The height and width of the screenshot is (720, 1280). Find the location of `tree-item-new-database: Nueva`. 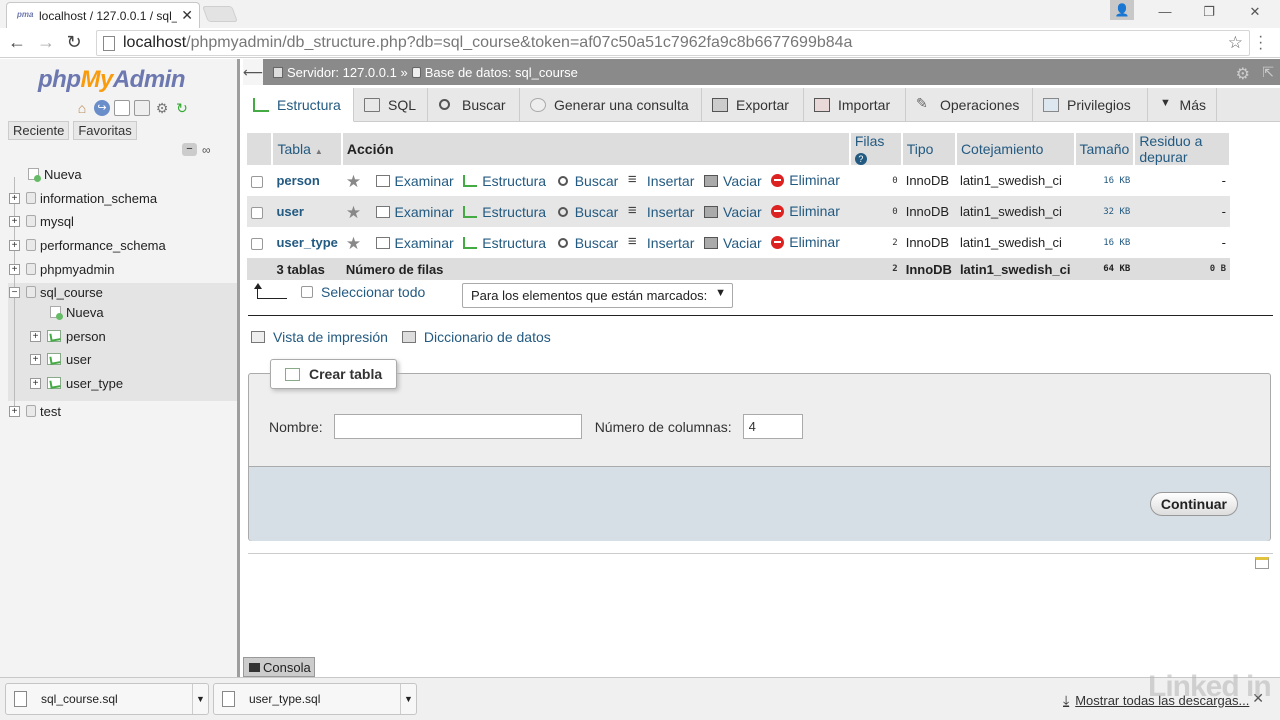

tree-item-new-database: Nueva is located at coordinates (55, 174).